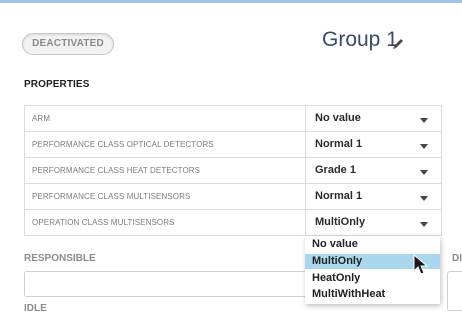  I want to click on property-row-heat: PERFORMANCE CLASS HEAT DETECTORS Grade 1, so click(233, 171).